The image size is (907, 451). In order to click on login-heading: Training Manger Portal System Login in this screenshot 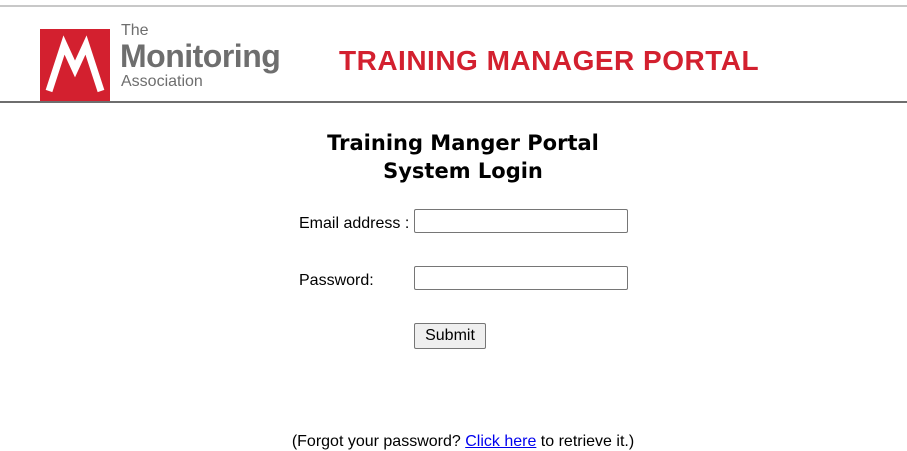, I will do `click(453, 157)`.